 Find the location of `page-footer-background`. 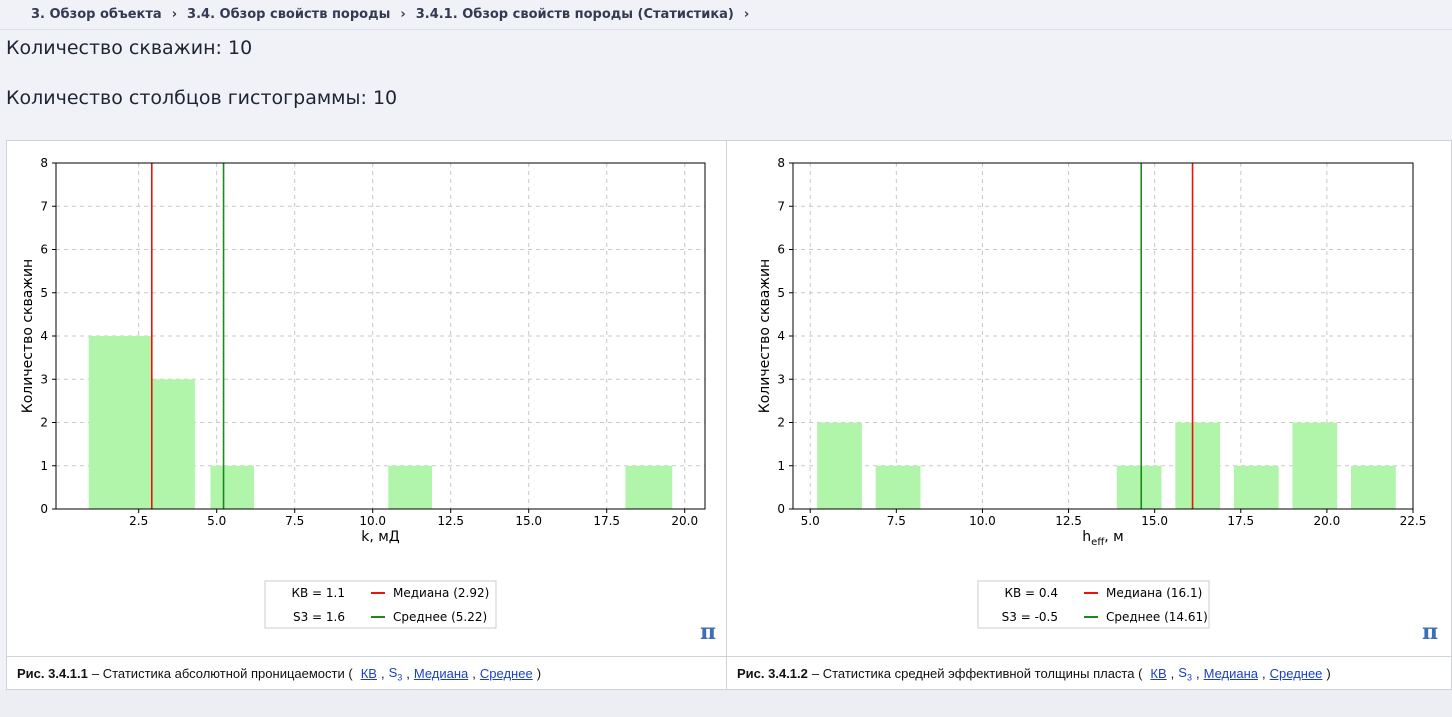

page-footer-background is located at coordinates (726, 703).